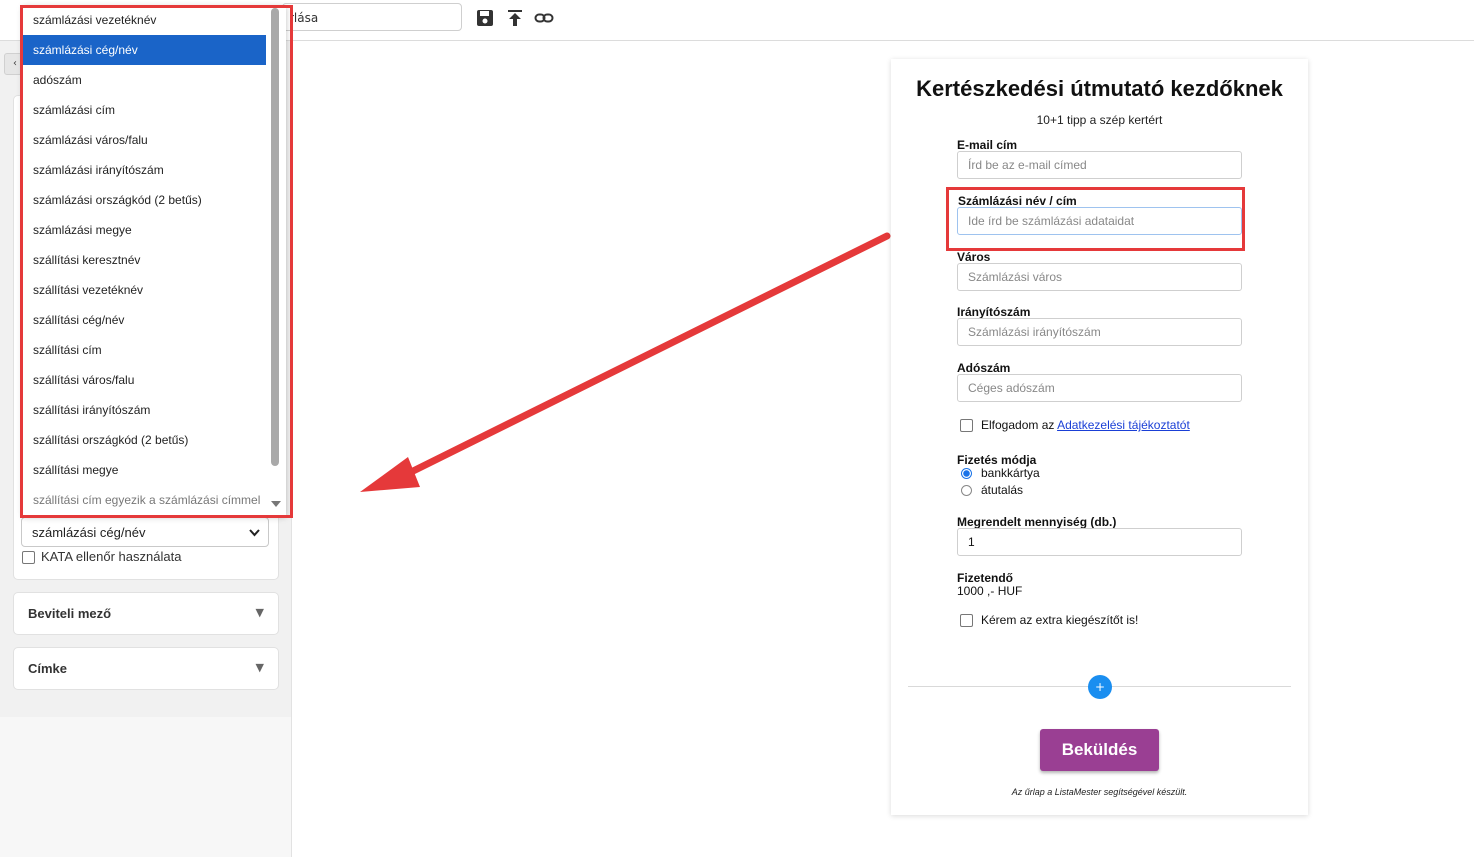  I want to click on link-icon, so click(544, 18).